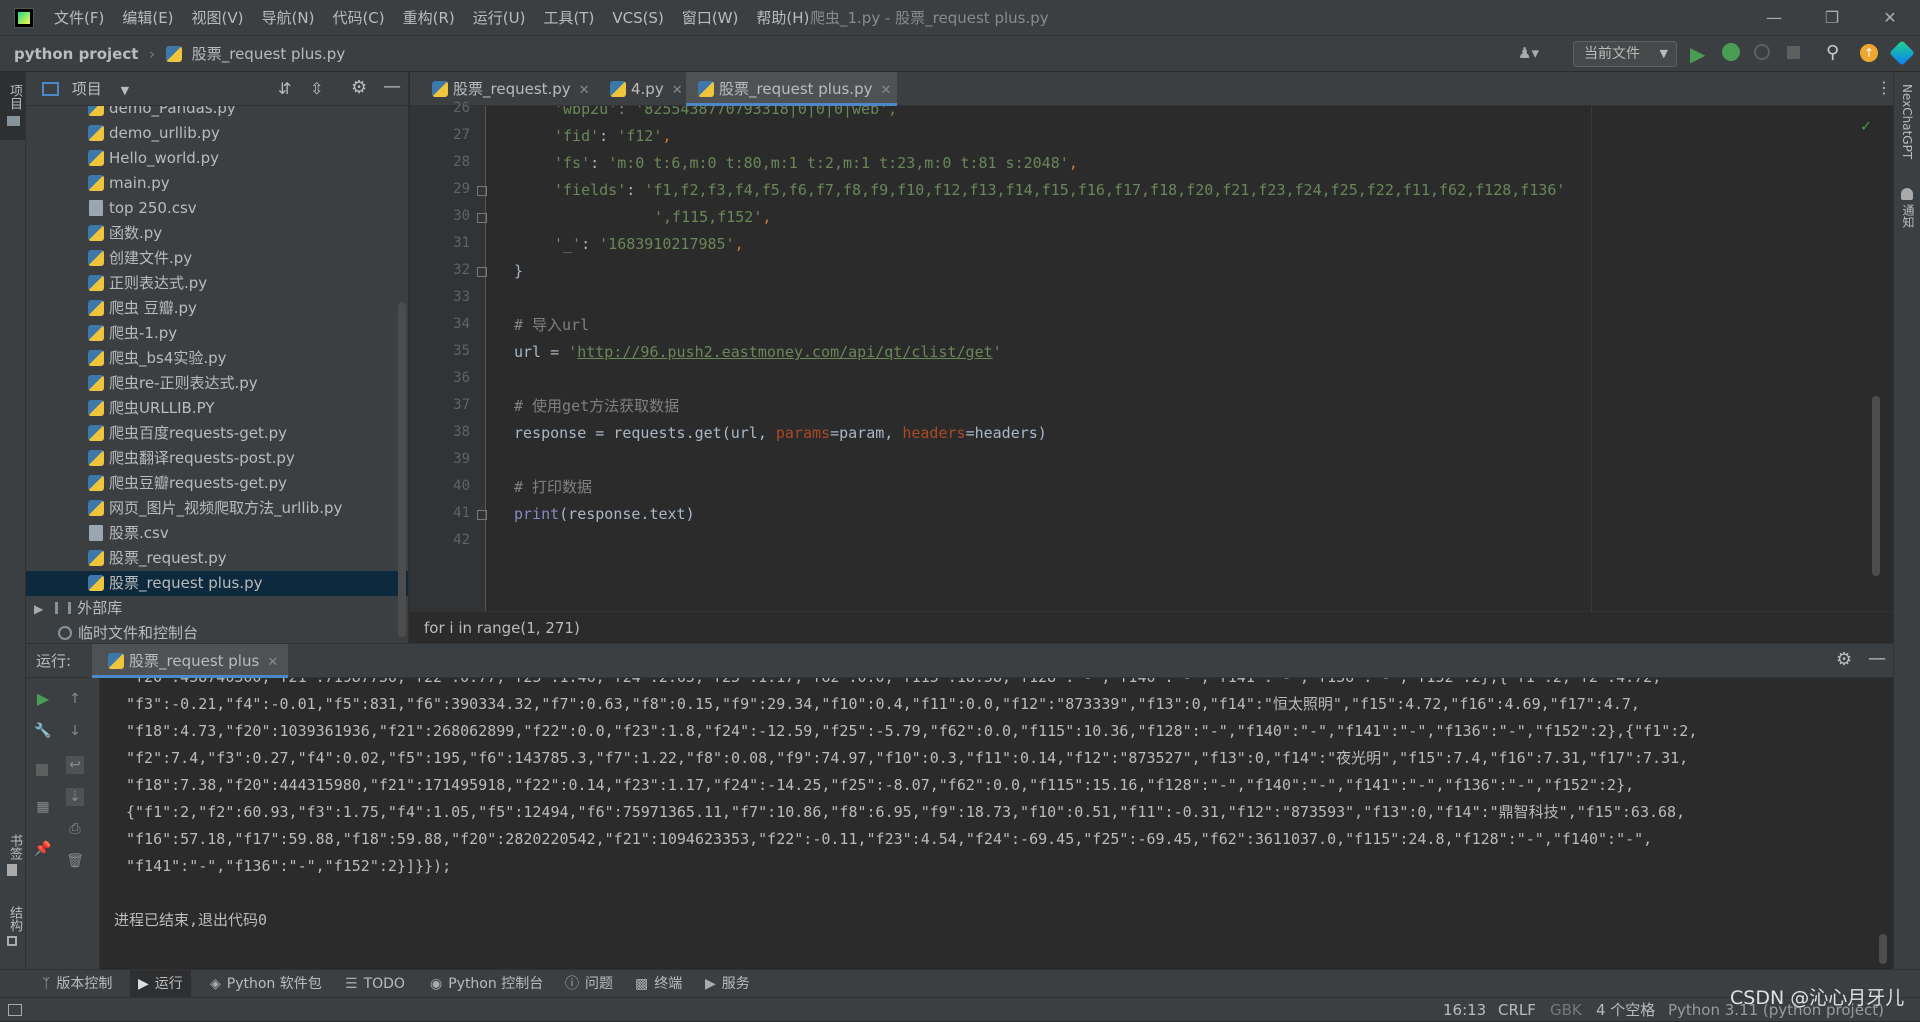  I want to click on run-label: 运行:, so click(54, 661).